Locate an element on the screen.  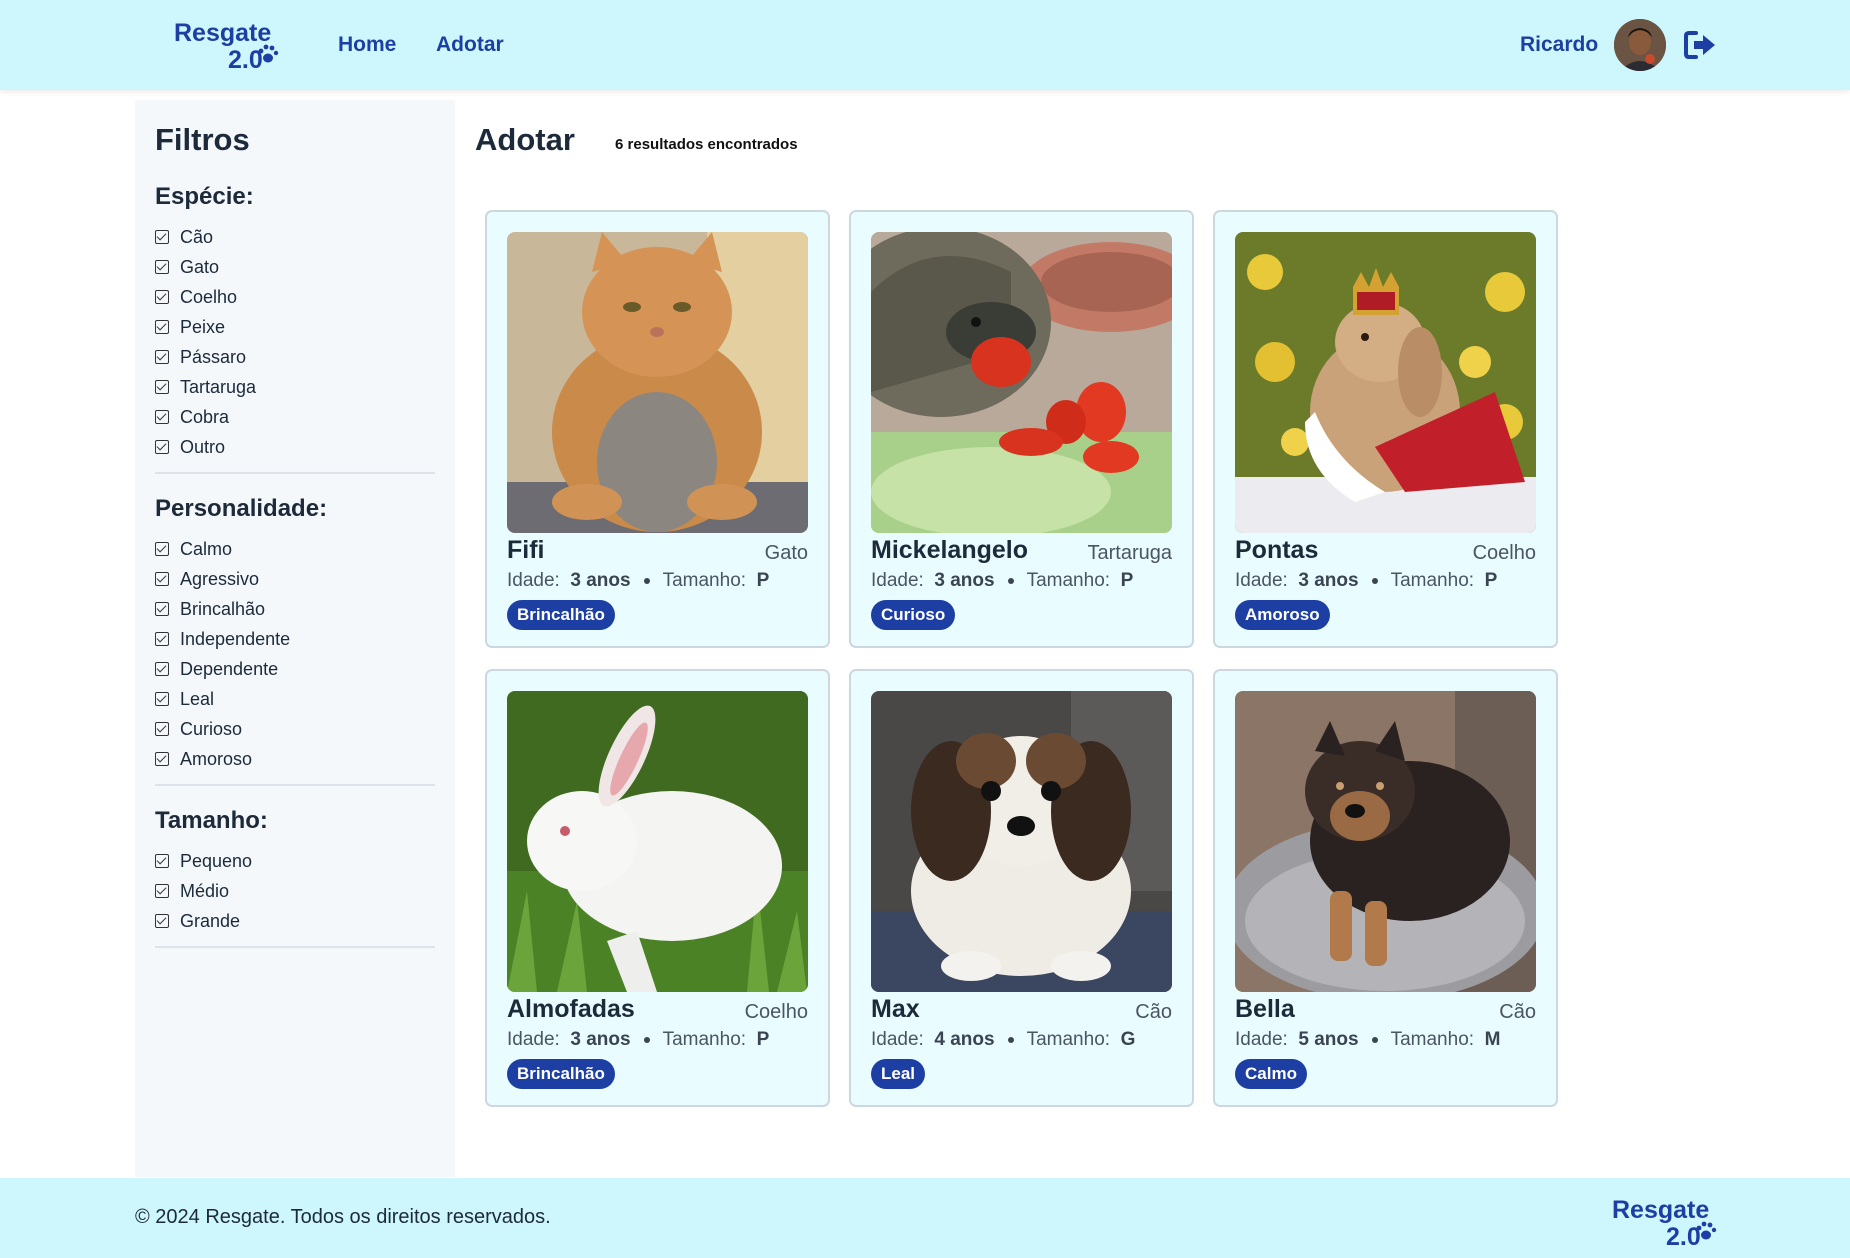
filter-option-label: Médio is located at coordinates (205, 890).